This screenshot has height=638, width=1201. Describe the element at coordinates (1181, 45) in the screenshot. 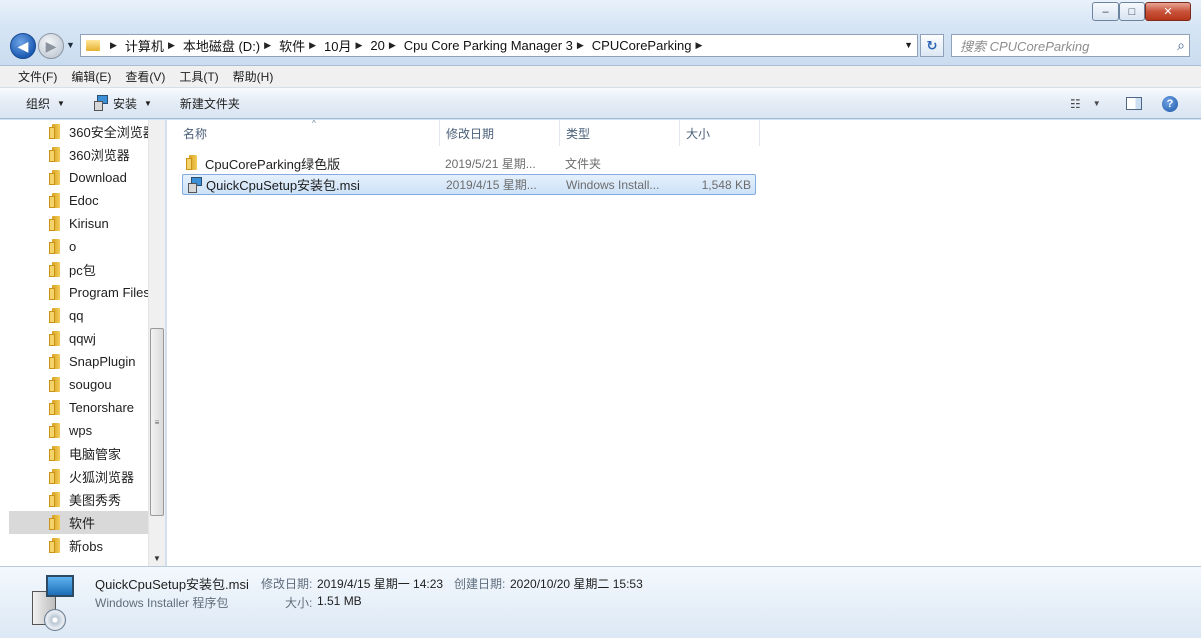

I see `search-icon: ⌕` at that location.